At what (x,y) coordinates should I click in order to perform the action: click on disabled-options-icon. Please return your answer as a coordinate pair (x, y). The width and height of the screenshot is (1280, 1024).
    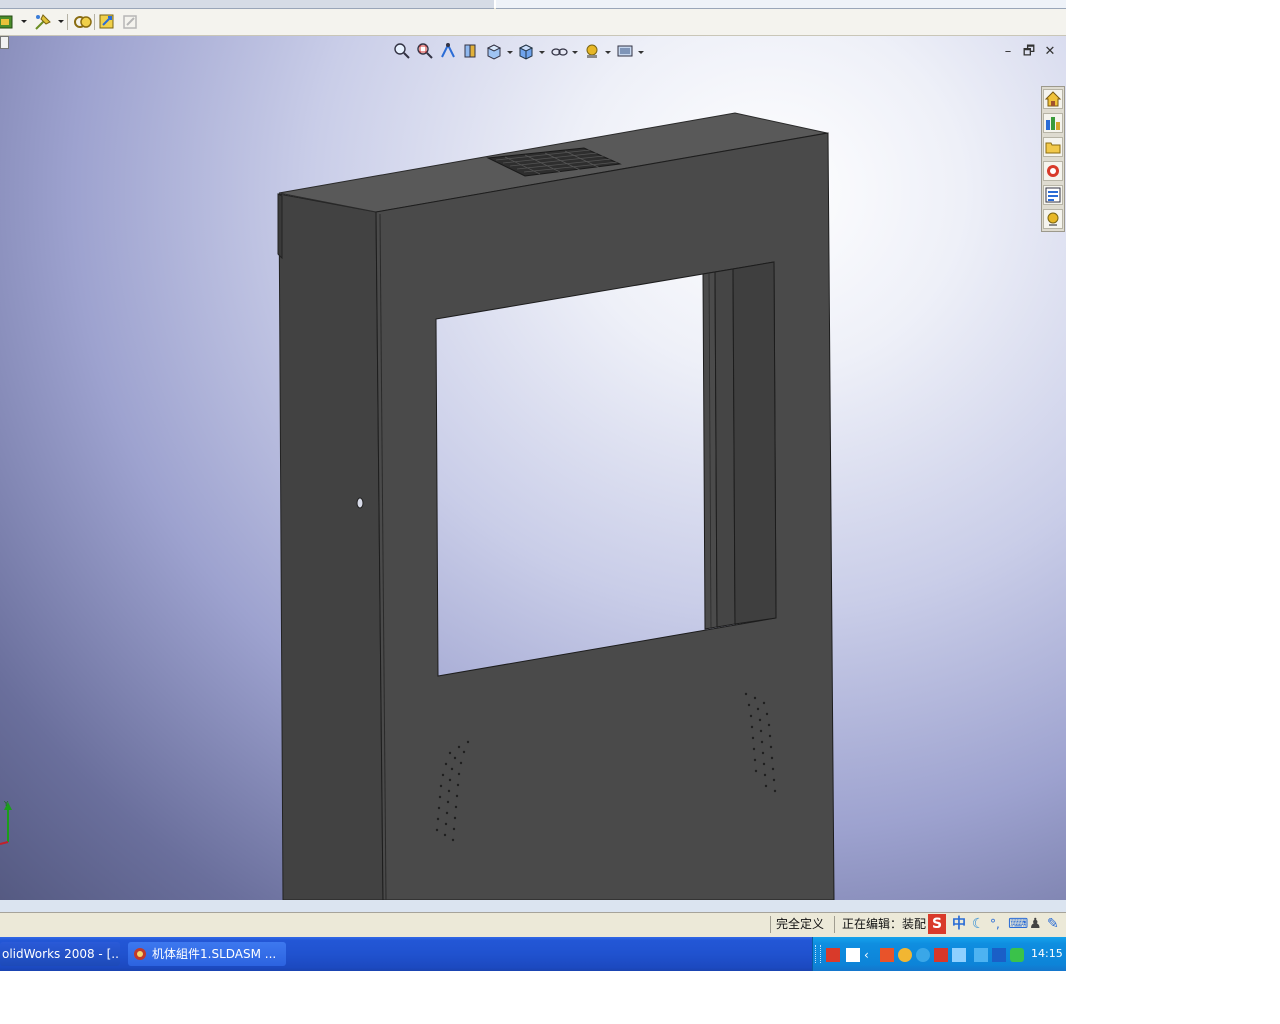
    Looking at the image, I should click on (131, 22).